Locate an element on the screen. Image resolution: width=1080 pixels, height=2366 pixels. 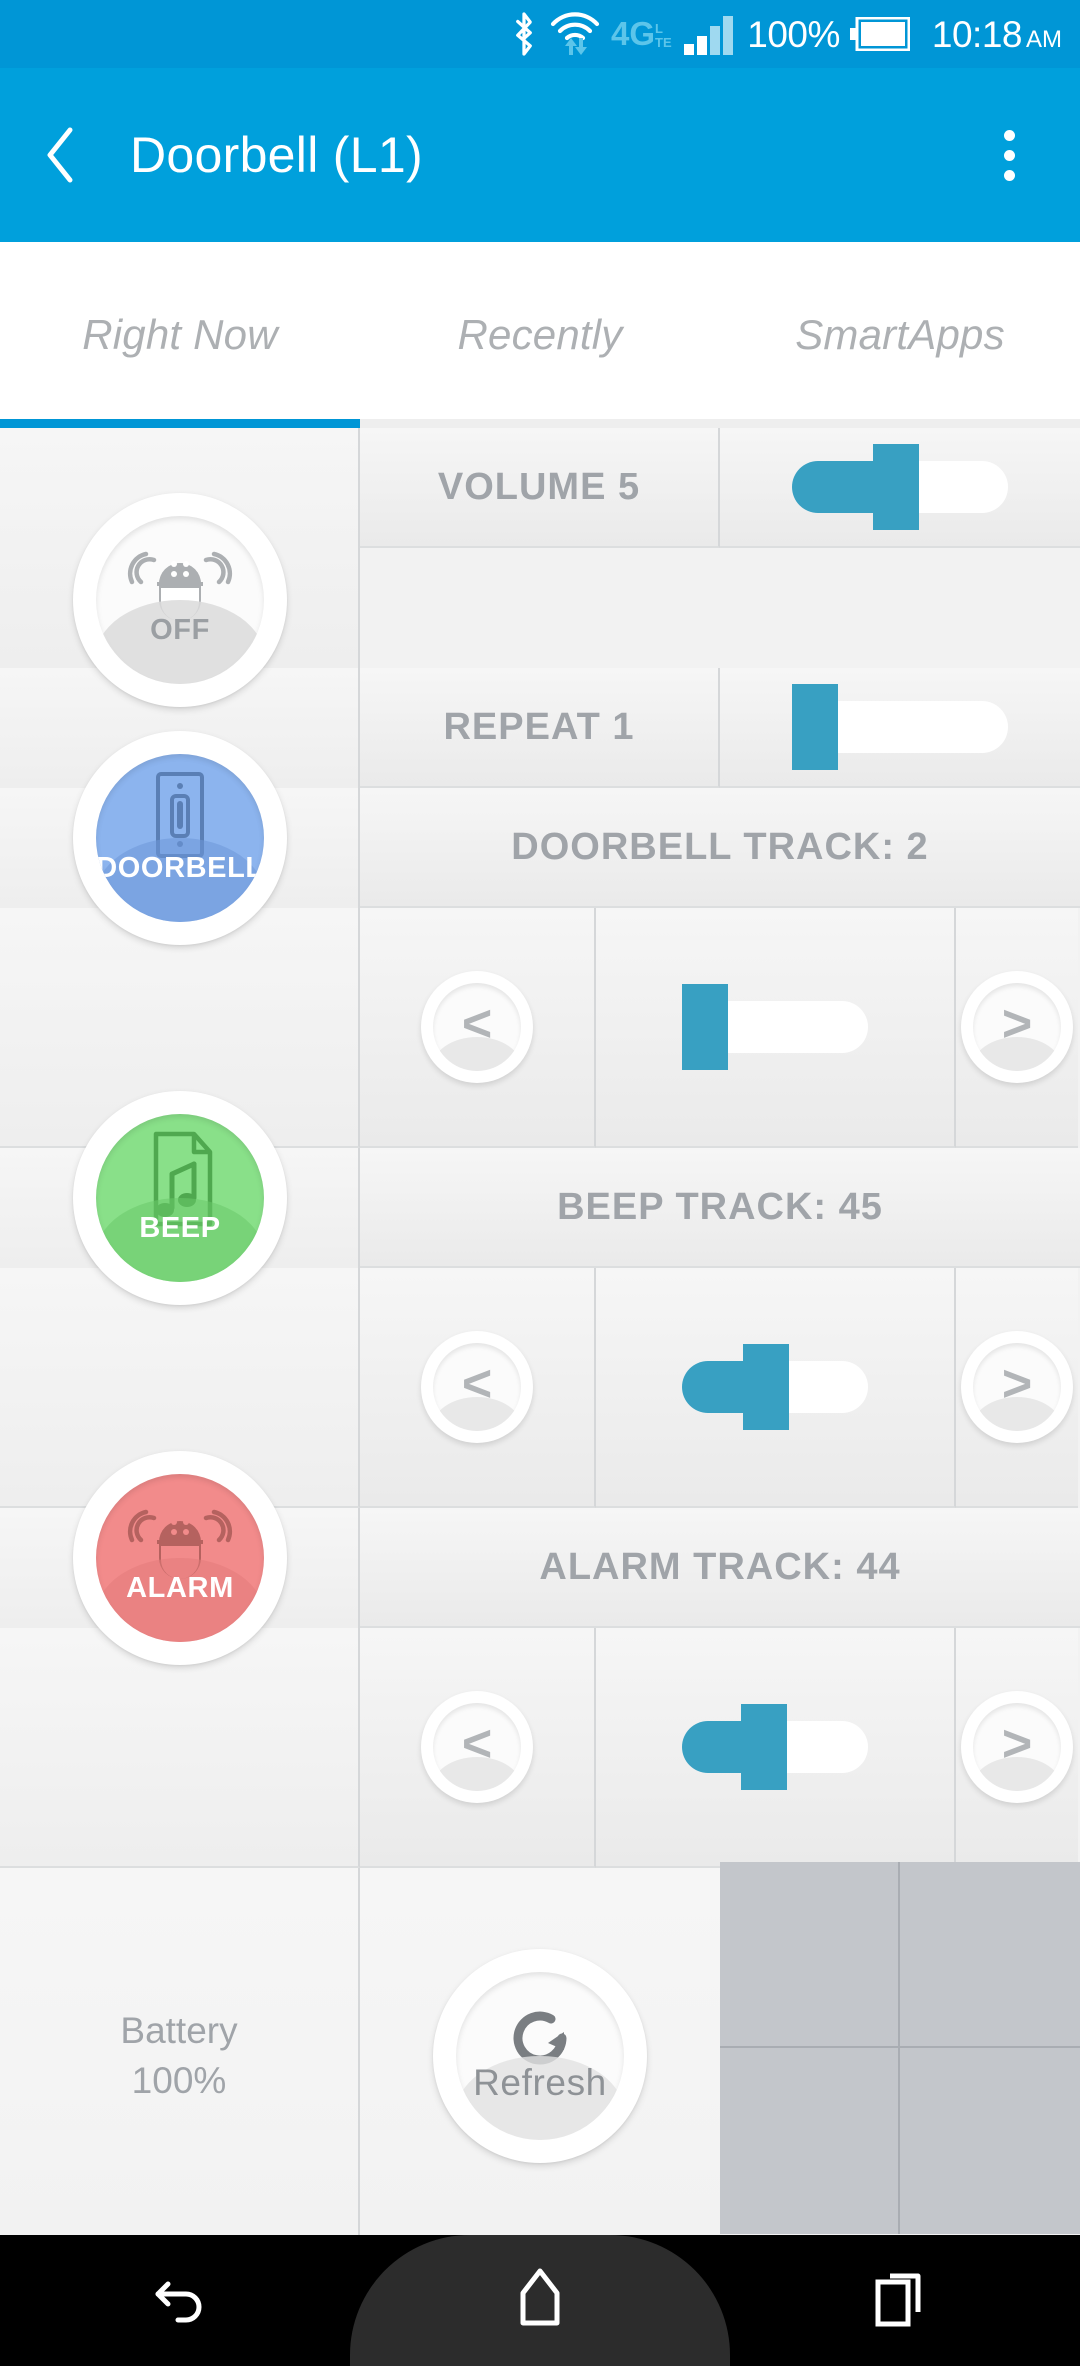
volume-slider is located at coordinates (900, 487).